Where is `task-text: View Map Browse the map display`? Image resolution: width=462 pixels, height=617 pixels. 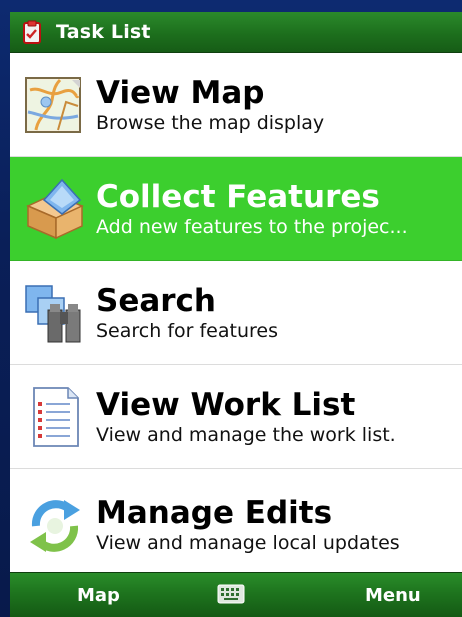
task-text: View Map Browse the map display is located at coordinates (276, 105).